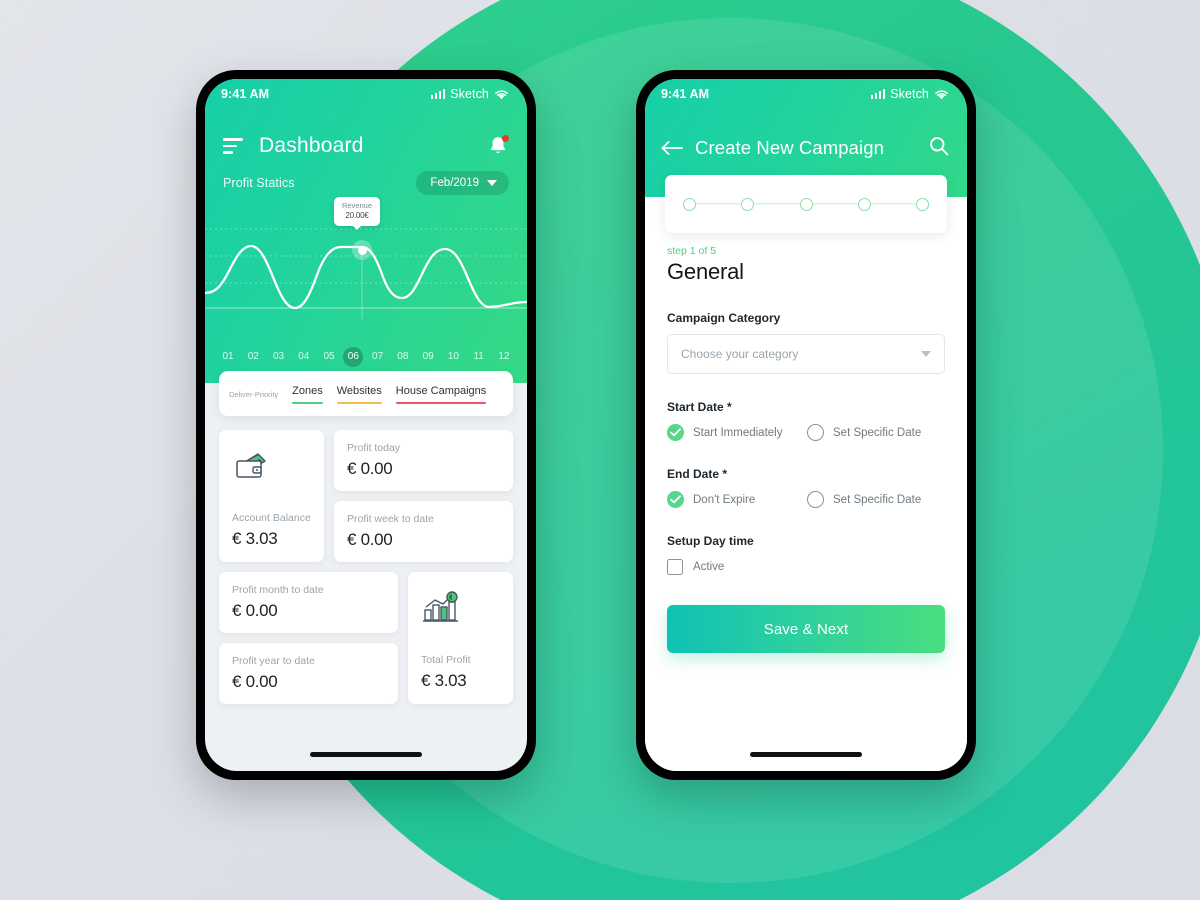 This screenshot has height=900, width=1200. I want to click on status-bar-right: 9:41 AM Sketch, so click(806, 94).